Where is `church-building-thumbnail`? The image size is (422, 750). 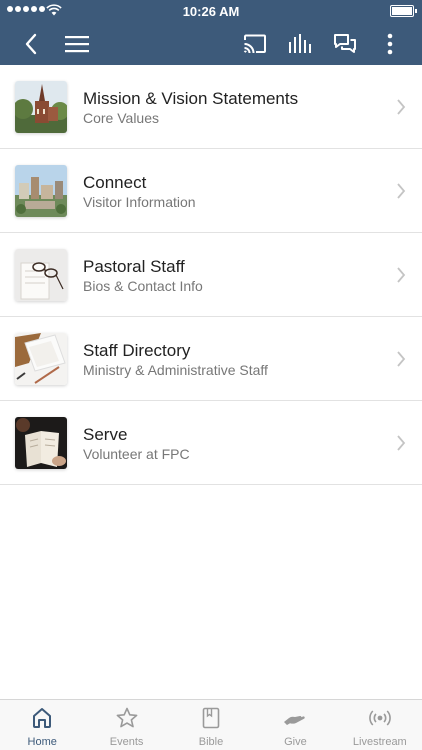 church-building-thumbnail is located at coordinates (41, 107).